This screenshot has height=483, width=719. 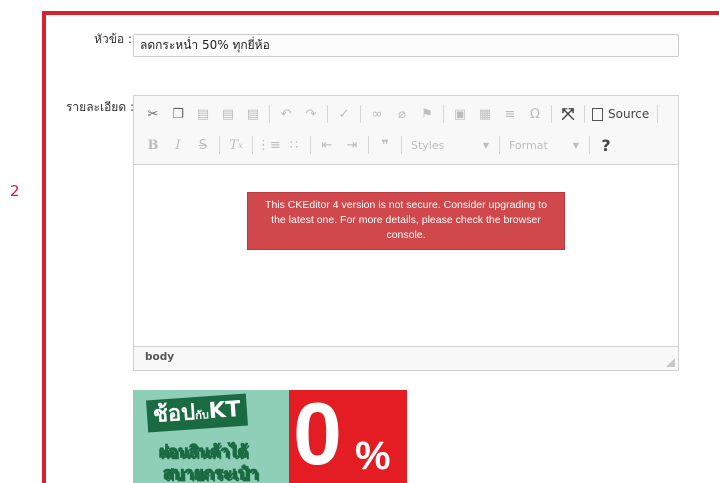 I want to click on resize-grip-icon, so click(x=670, y=362).